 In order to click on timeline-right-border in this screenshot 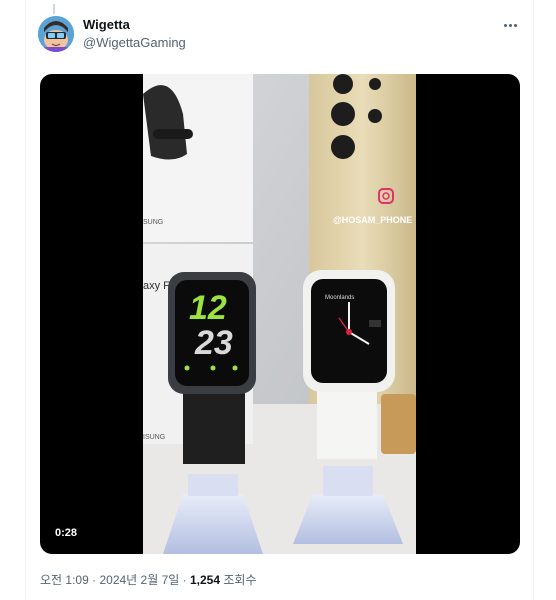, I will do `click(533, 300)`.